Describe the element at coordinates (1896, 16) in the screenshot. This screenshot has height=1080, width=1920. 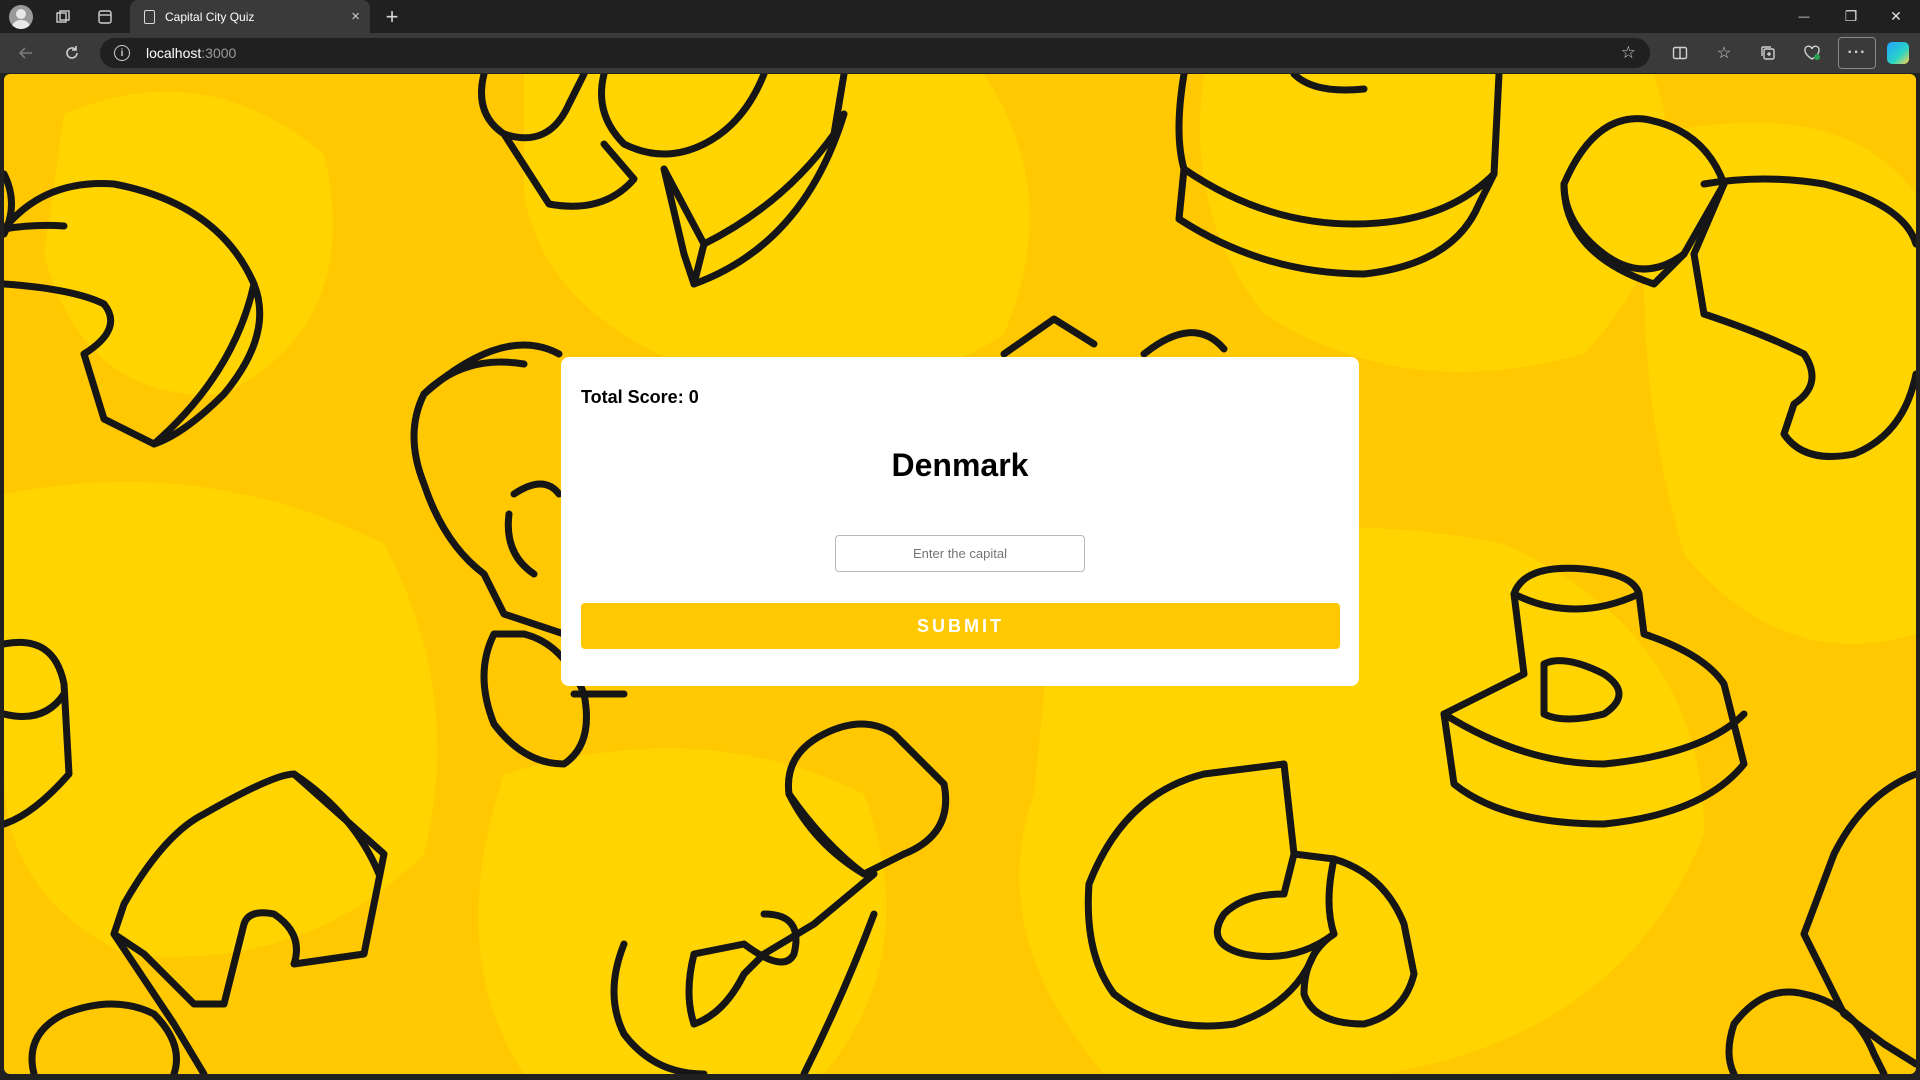
I see `close-window-button: ✕` at that location.